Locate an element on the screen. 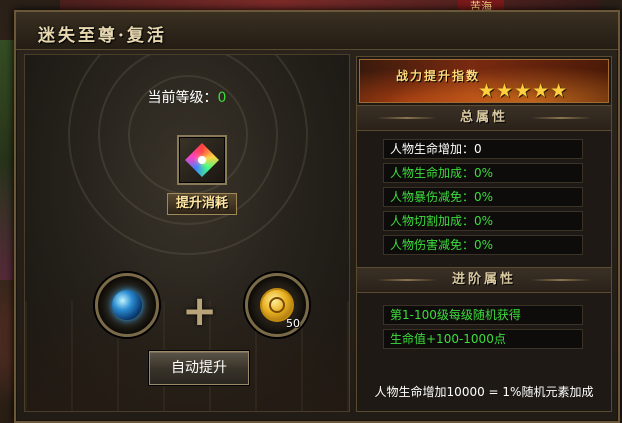  advanced-attrs-header: 进阶属性 is located at coordinates (484, 280).